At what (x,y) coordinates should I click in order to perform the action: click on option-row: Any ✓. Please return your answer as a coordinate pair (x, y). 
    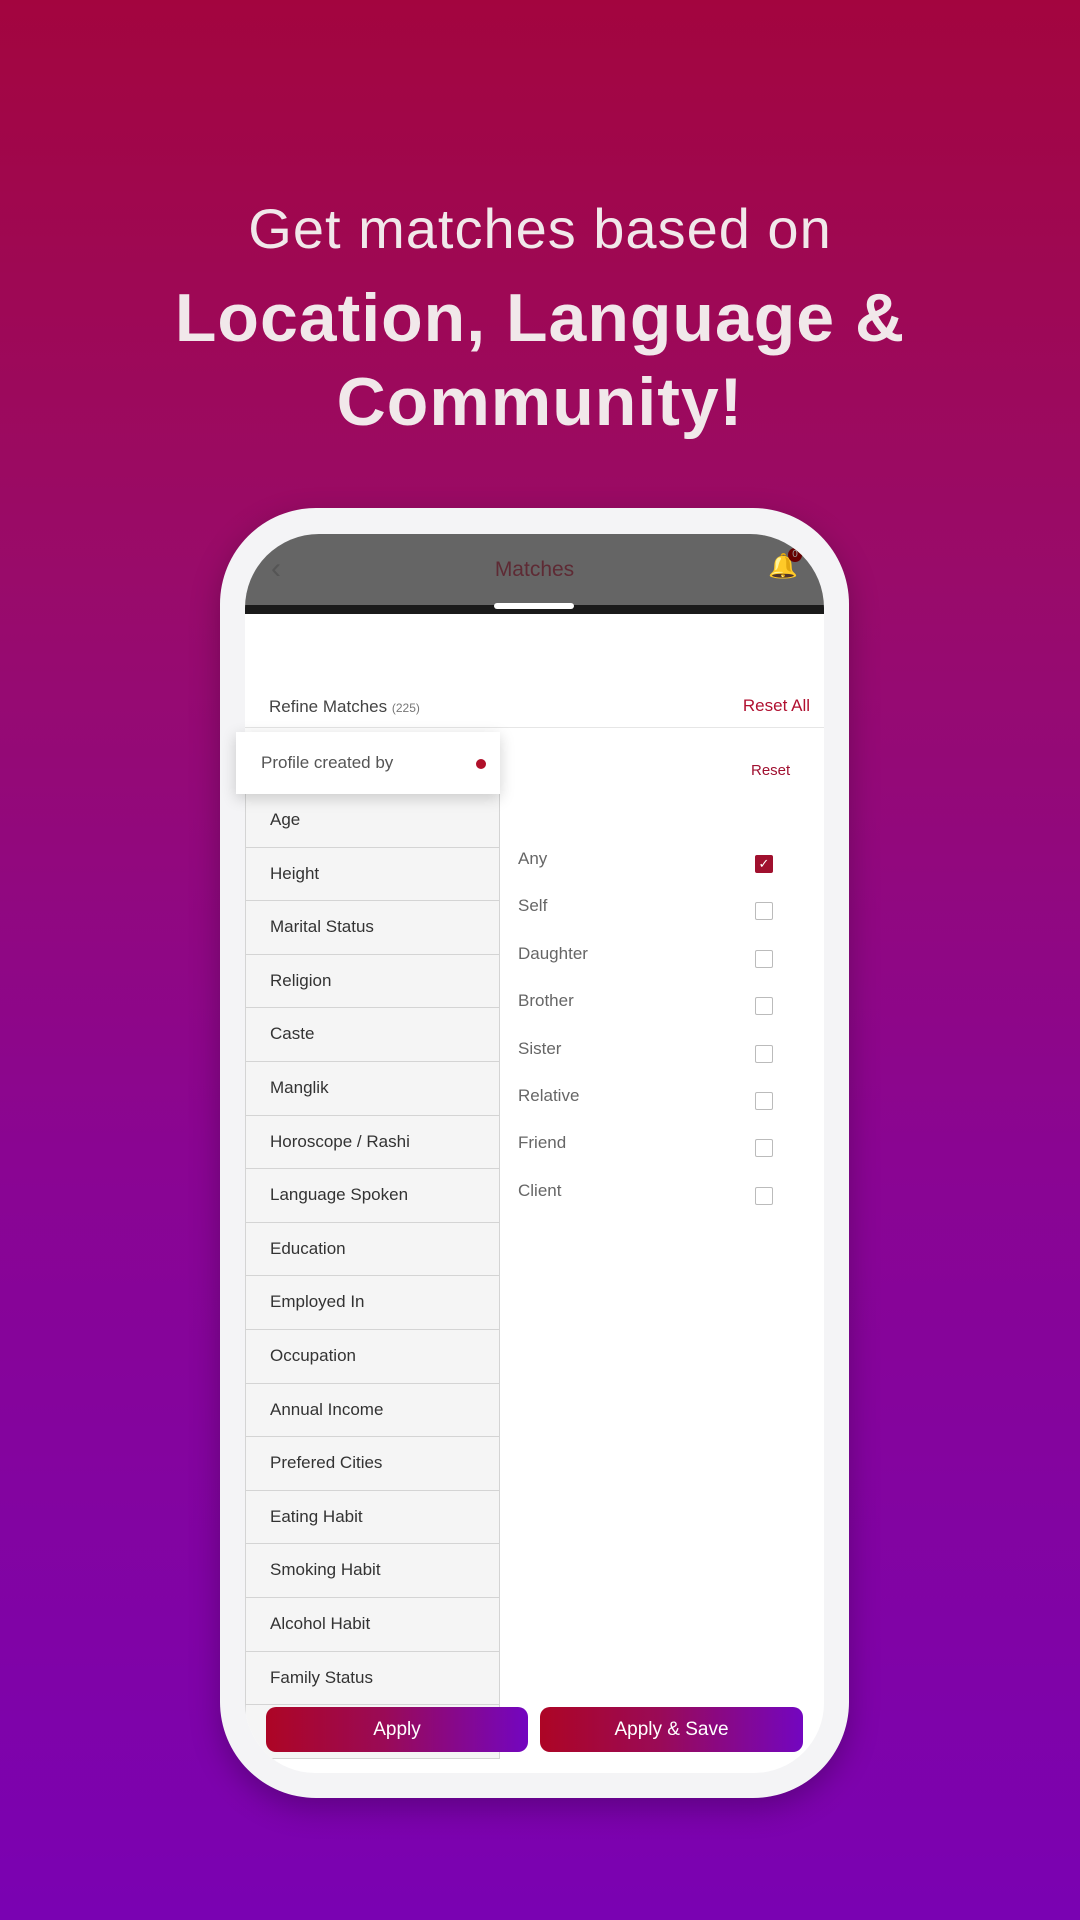
    Looking at the image, I should click on (653, 872).